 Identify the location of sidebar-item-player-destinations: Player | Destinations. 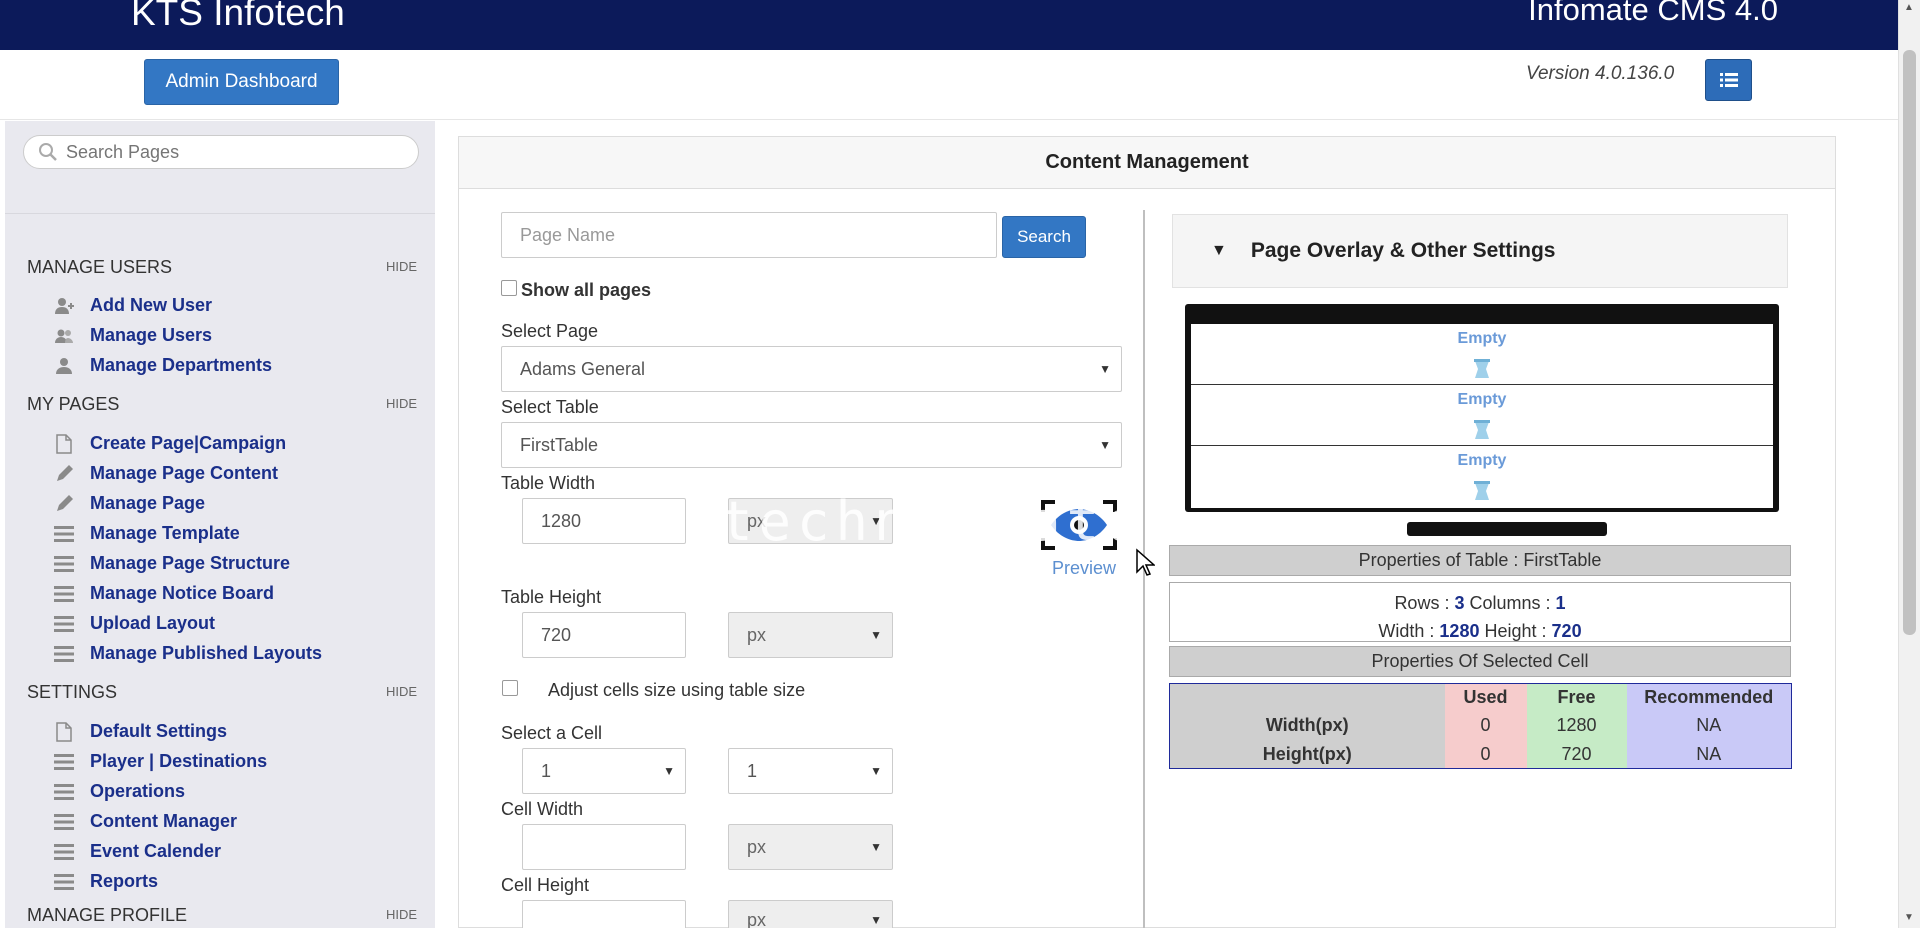
(160, 761).